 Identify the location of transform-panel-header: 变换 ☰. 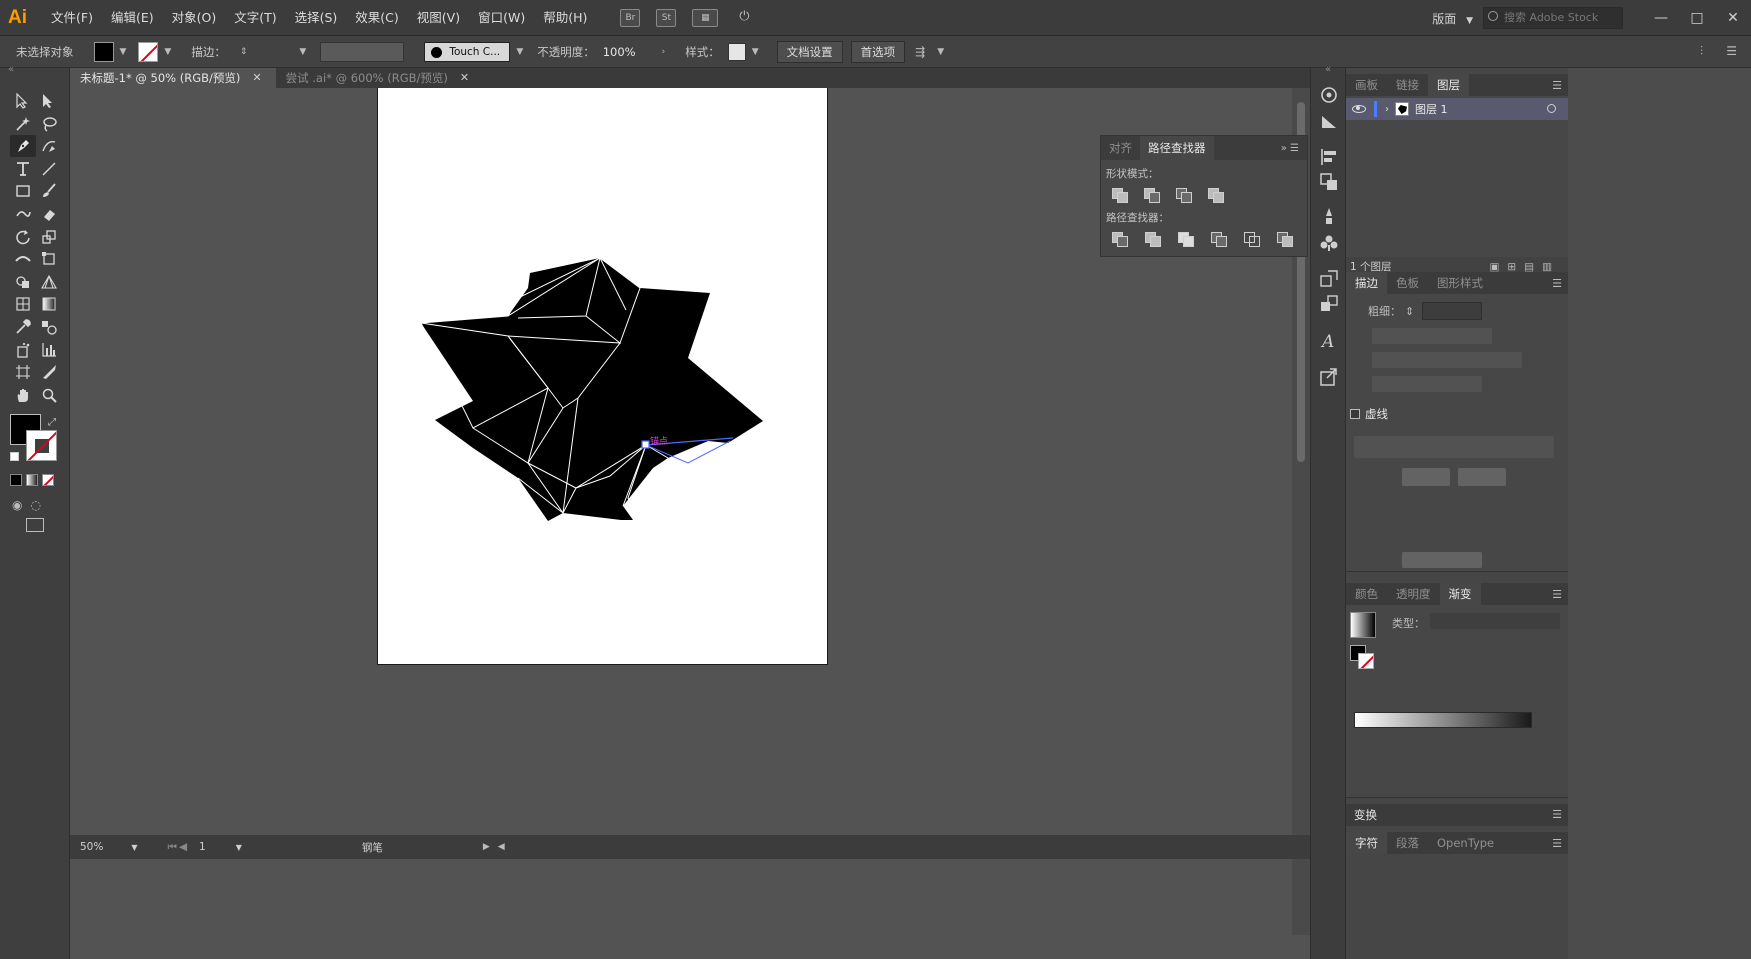
(1457, 815).